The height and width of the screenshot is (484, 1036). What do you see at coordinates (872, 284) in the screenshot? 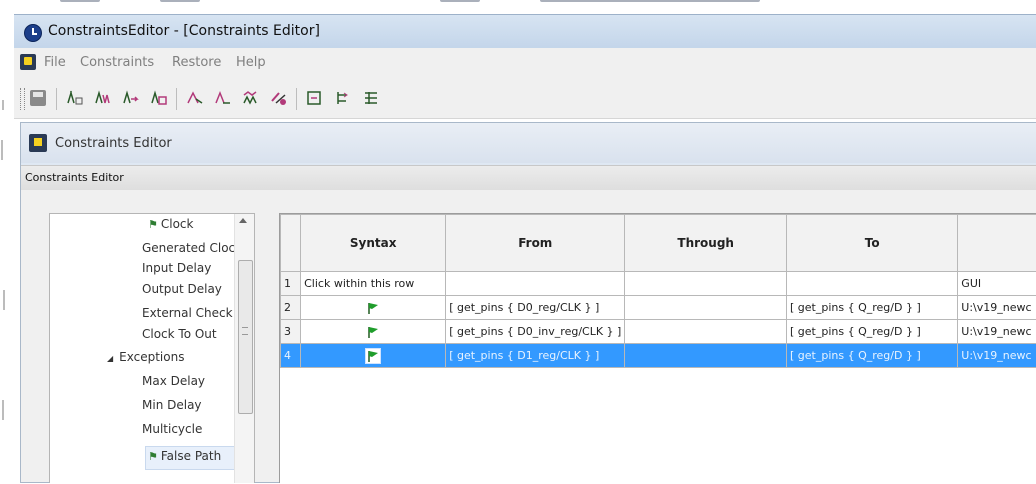
I see `to-cell` at bounding box center [872, 284].